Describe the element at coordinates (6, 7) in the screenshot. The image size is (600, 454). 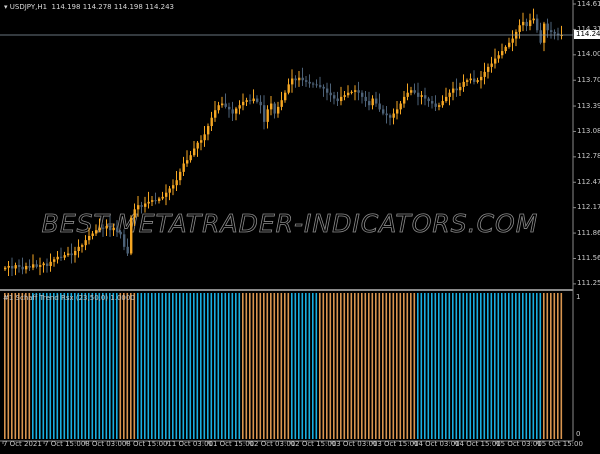
I see `collapse-triangle-icon: ▾` at that location.